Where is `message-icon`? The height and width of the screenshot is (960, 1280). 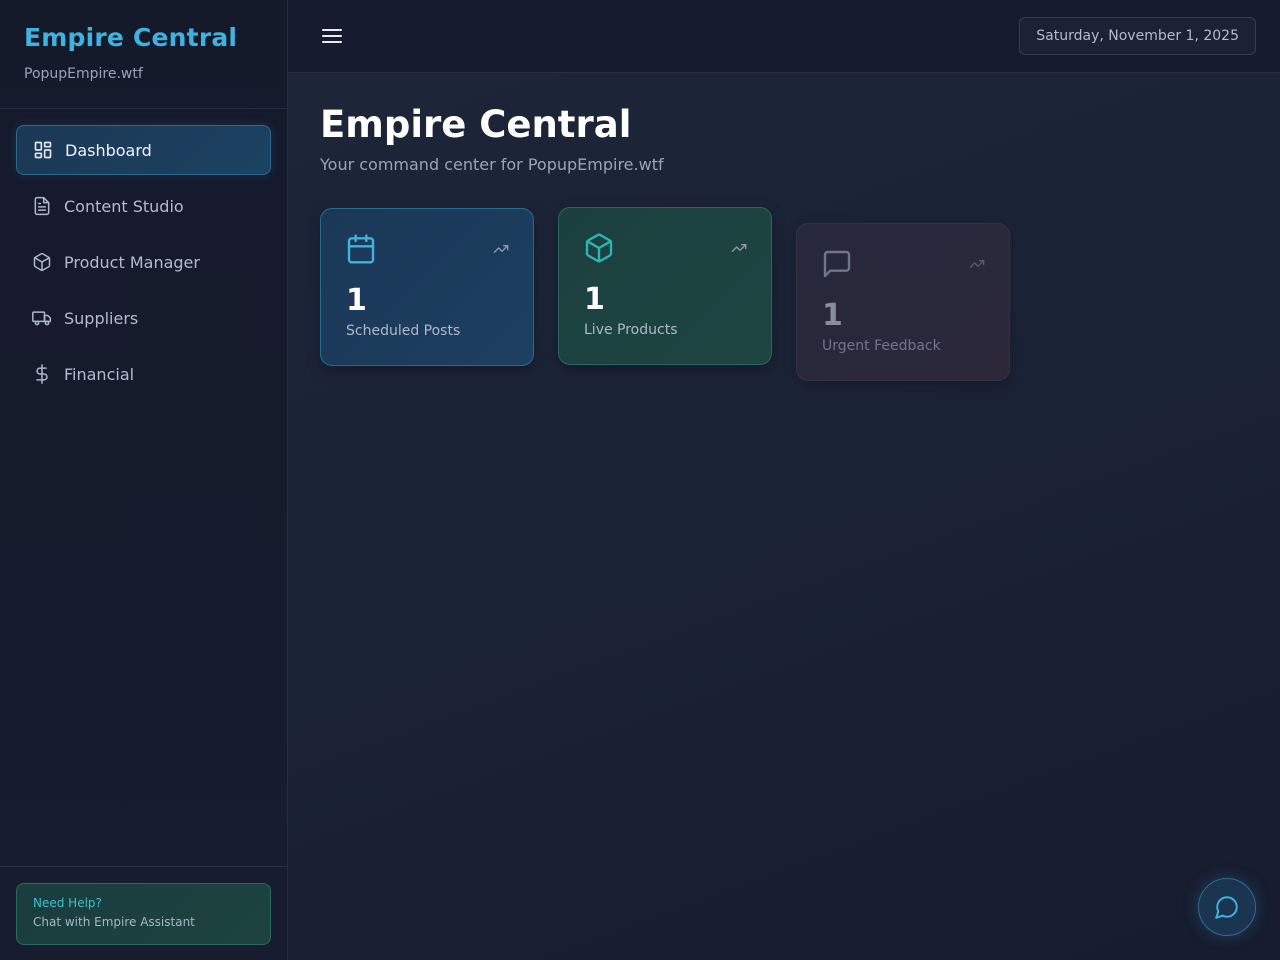 message-icon is located at coordinates (837, 264).